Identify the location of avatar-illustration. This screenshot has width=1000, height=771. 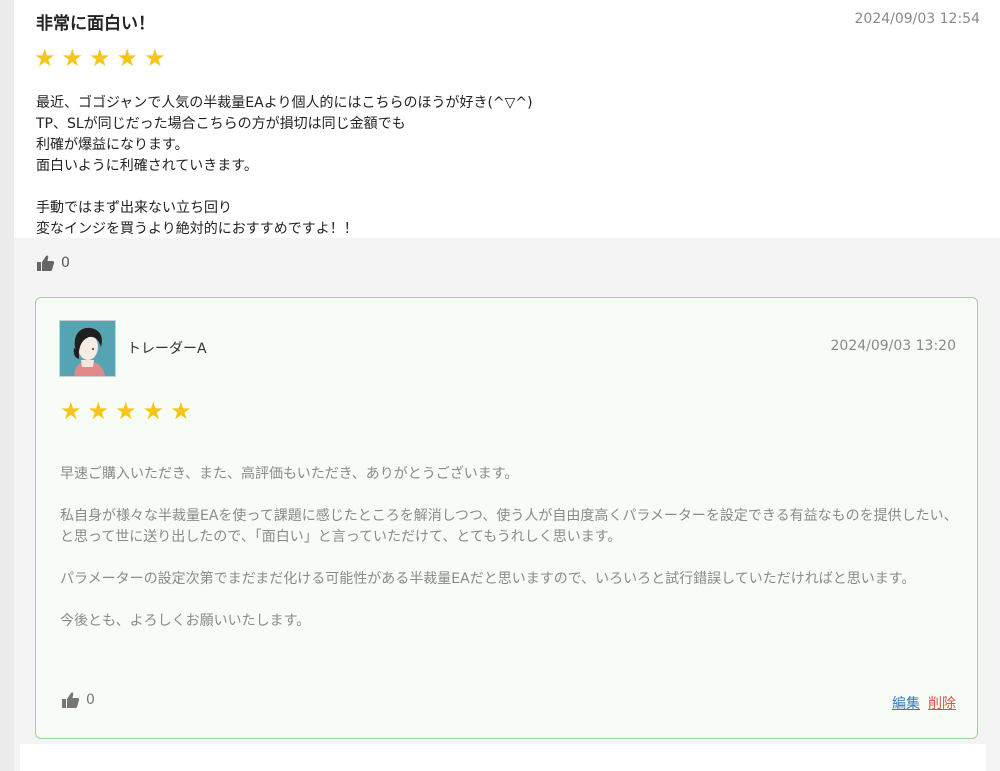
(87, 348).